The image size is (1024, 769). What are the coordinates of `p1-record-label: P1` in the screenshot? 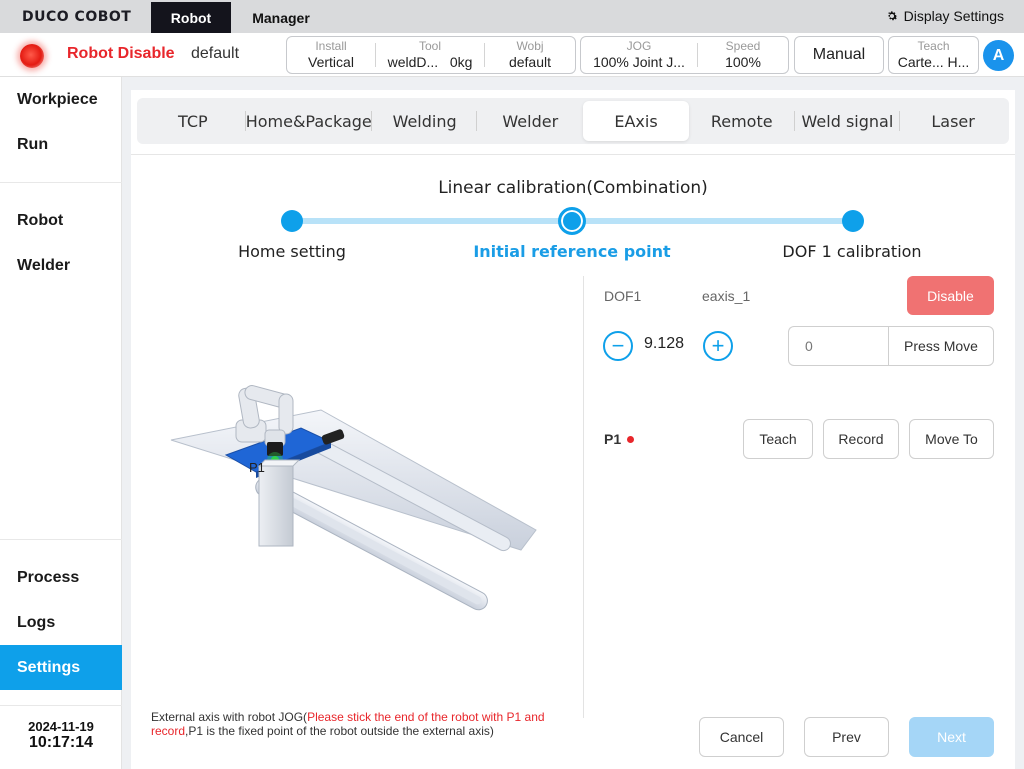 It's located at (619, 439).